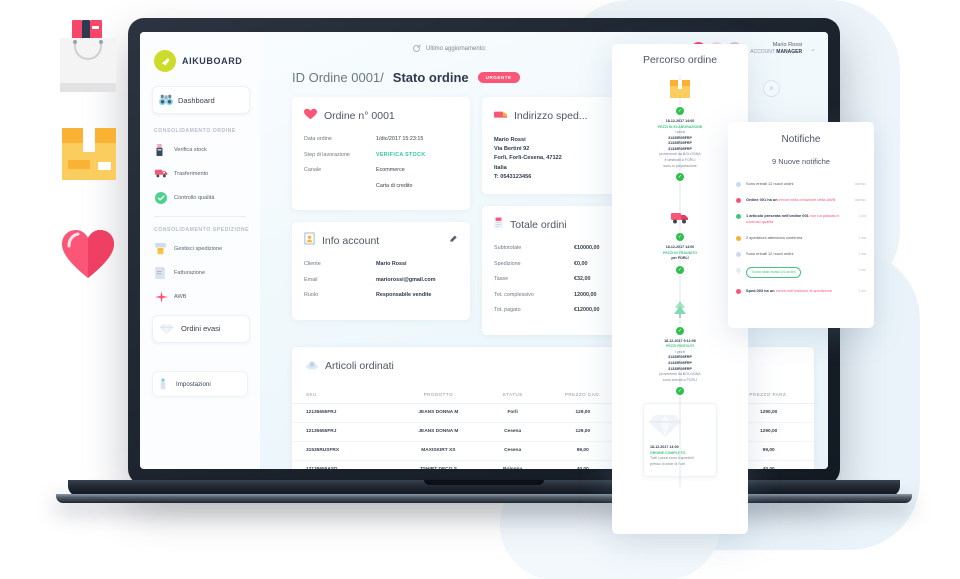 Image resolution: width=960 pixels, height=579 pixels. I want to click on brand-logo-icon, so click(165, 61).